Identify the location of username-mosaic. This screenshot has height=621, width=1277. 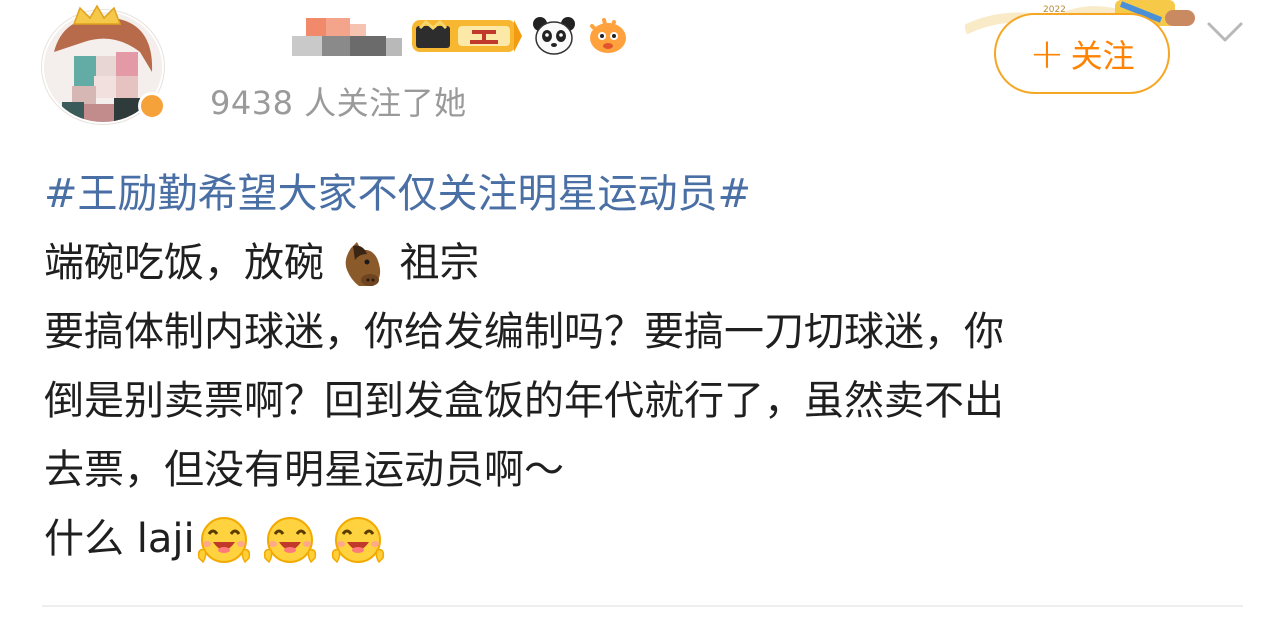
(348, 38).